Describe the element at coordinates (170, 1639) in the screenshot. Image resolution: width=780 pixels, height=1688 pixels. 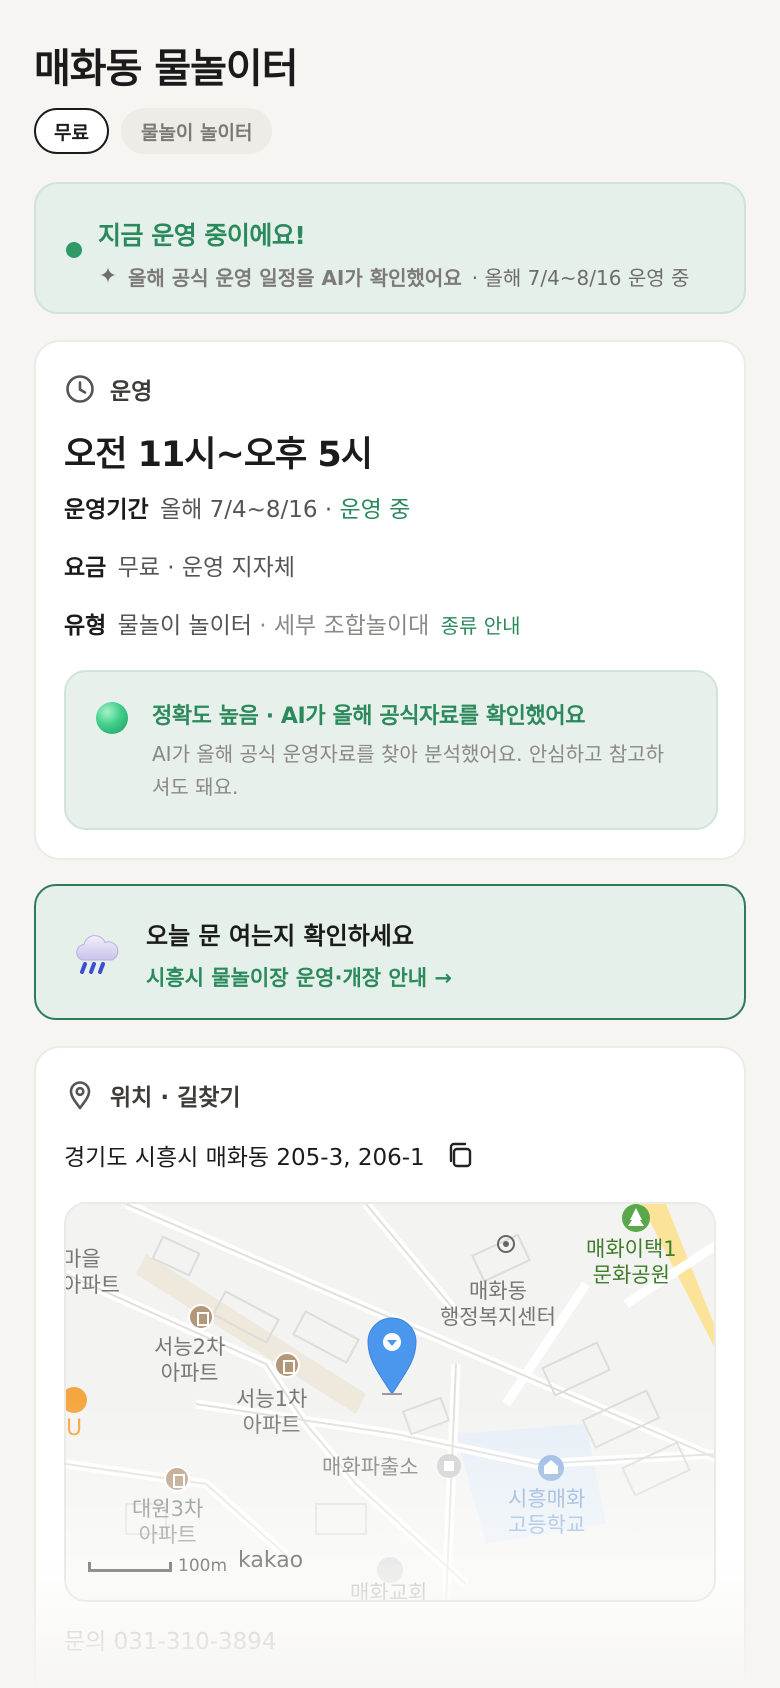
I see `contact-phone: 문의 031-310-3894` at that location.